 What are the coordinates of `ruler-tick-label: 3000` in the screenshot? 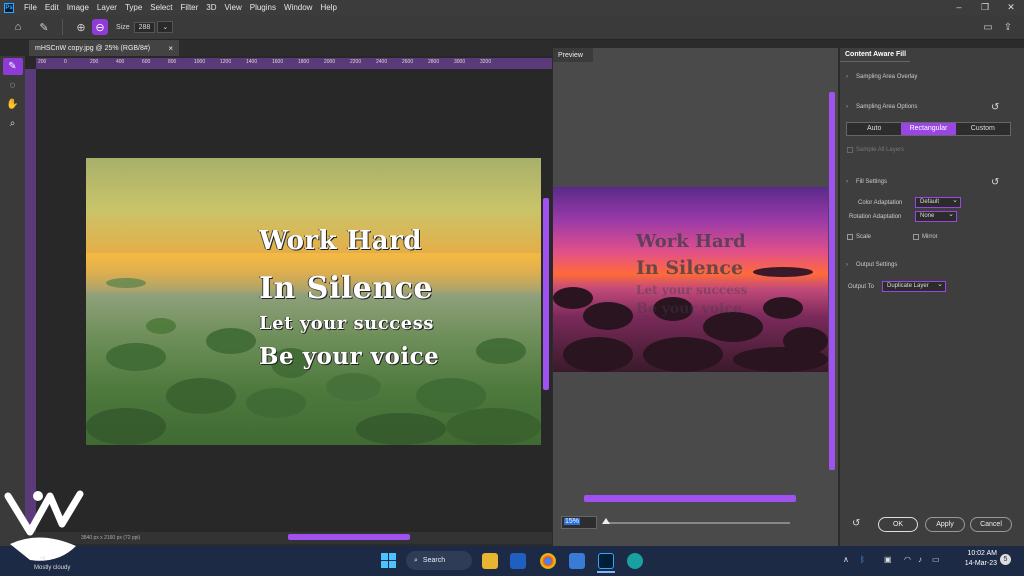 It's located at (460, 62).